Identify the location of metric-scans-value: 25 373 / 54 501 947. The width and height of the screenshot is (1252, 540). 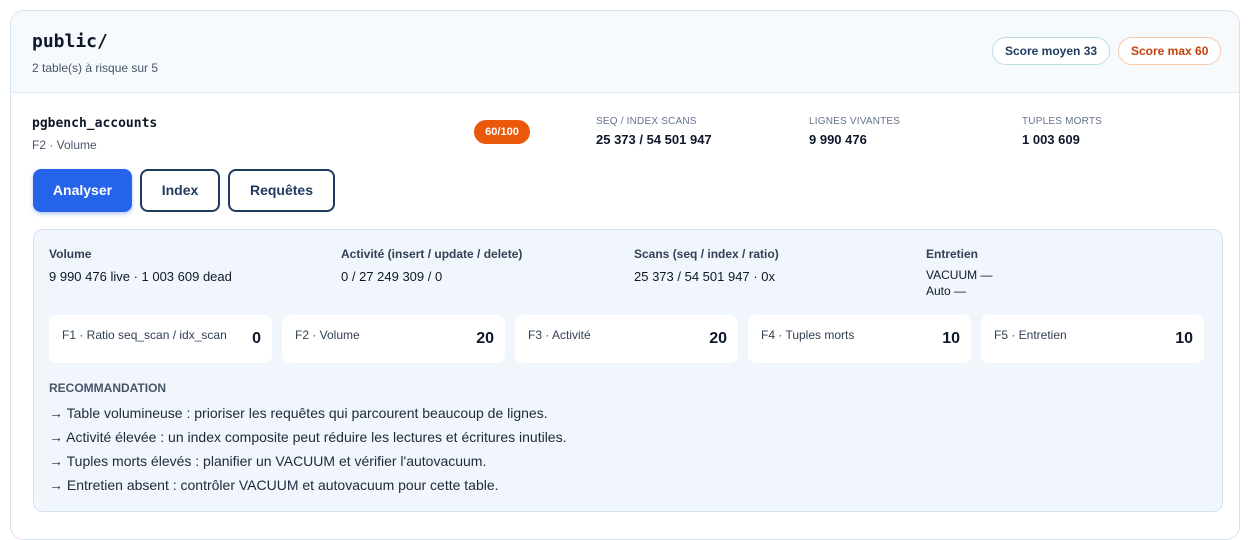
(654, 139).